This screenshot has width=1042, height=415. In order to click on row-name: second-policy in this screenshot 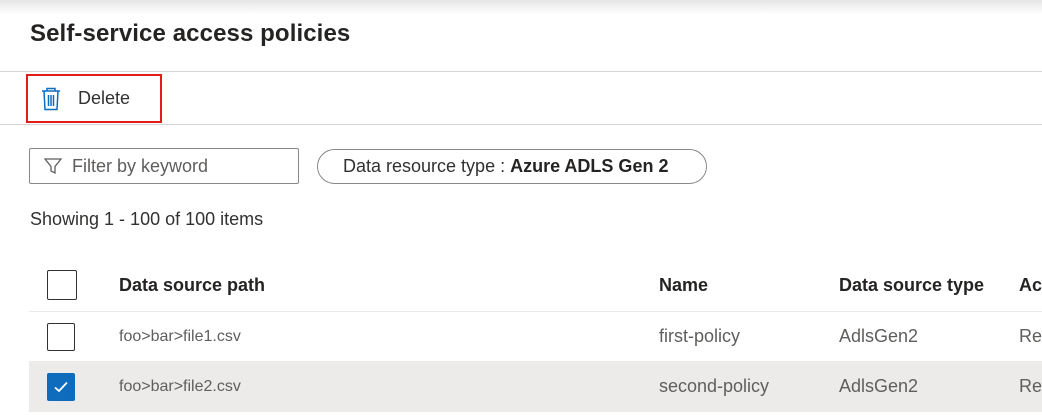, I will do `click(714, 386)`.